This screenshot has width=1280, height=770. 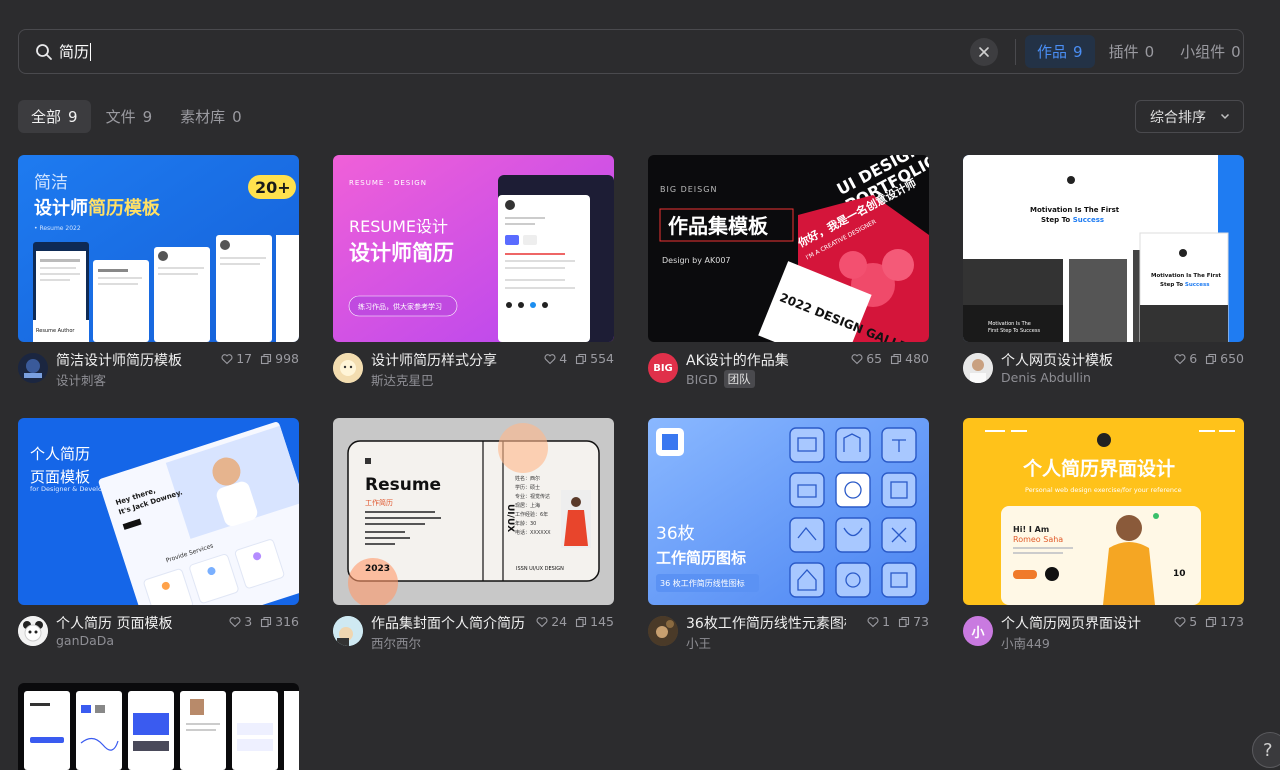 What do you see at coordinates (60, 477) in the screenshot?
I see `thumb-text: 页面模板` at bounding box center [60, 477].